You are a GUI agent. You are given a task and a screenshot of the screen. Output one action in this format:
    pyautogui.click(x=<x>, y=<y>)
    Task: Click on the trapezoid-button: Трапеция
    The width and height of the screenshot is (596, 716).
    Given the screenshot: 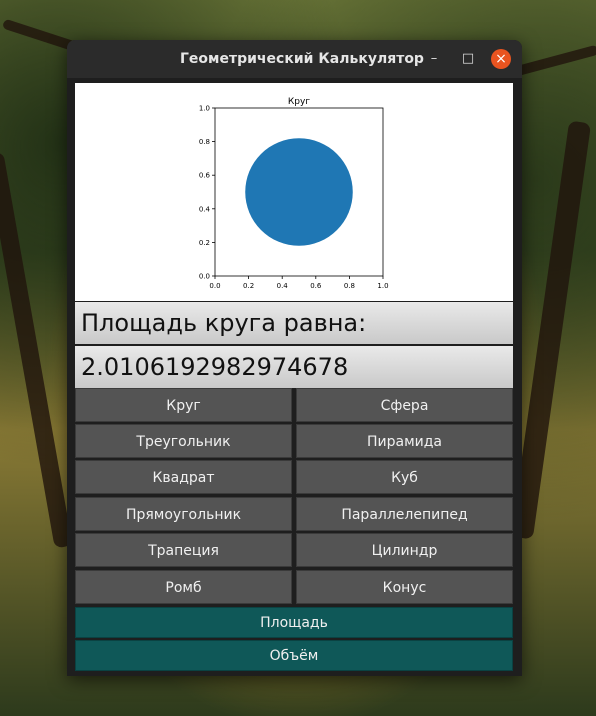 What is the action you would take?
    pyautogui.click(x=183, y=550)
    